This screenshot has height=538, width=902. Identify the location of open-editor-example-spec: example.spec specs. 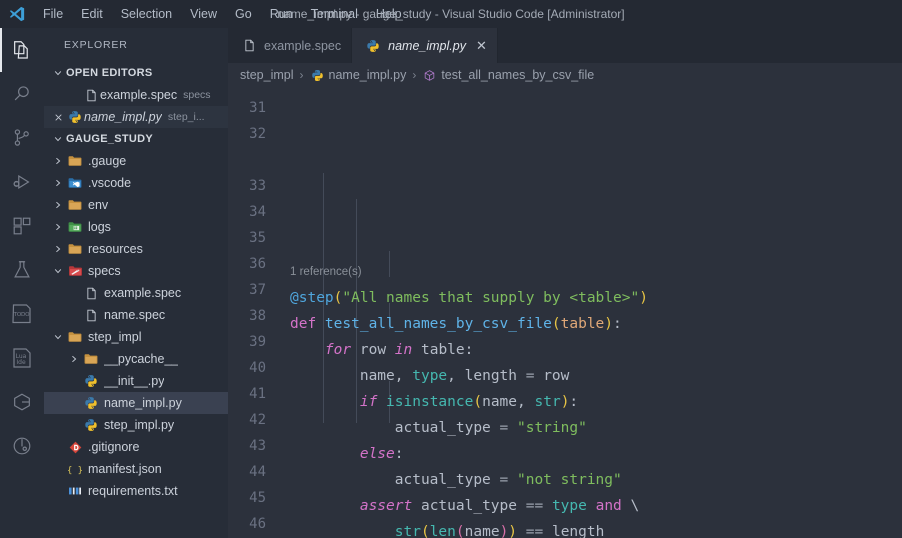
(136, 95).